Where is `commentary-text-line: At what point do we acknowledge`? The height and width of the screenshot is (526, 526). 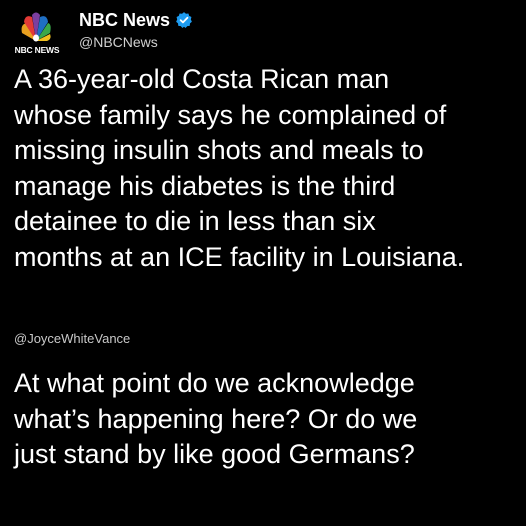 commentary-text-line: At what point do we acknowledge is located at coordinates (214, 383).